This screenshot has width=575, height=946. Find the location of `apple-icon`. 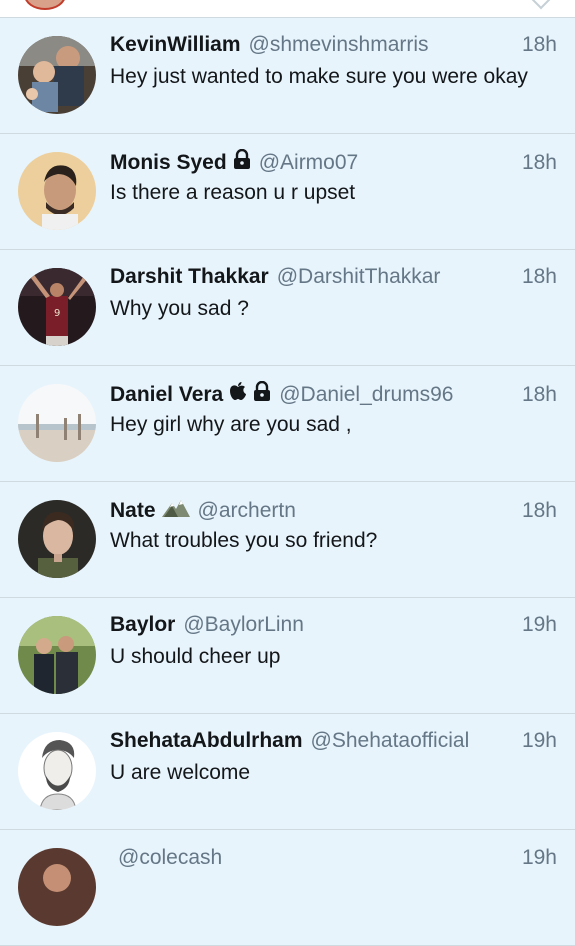

apple-icon is located at coordinates (238, 393).